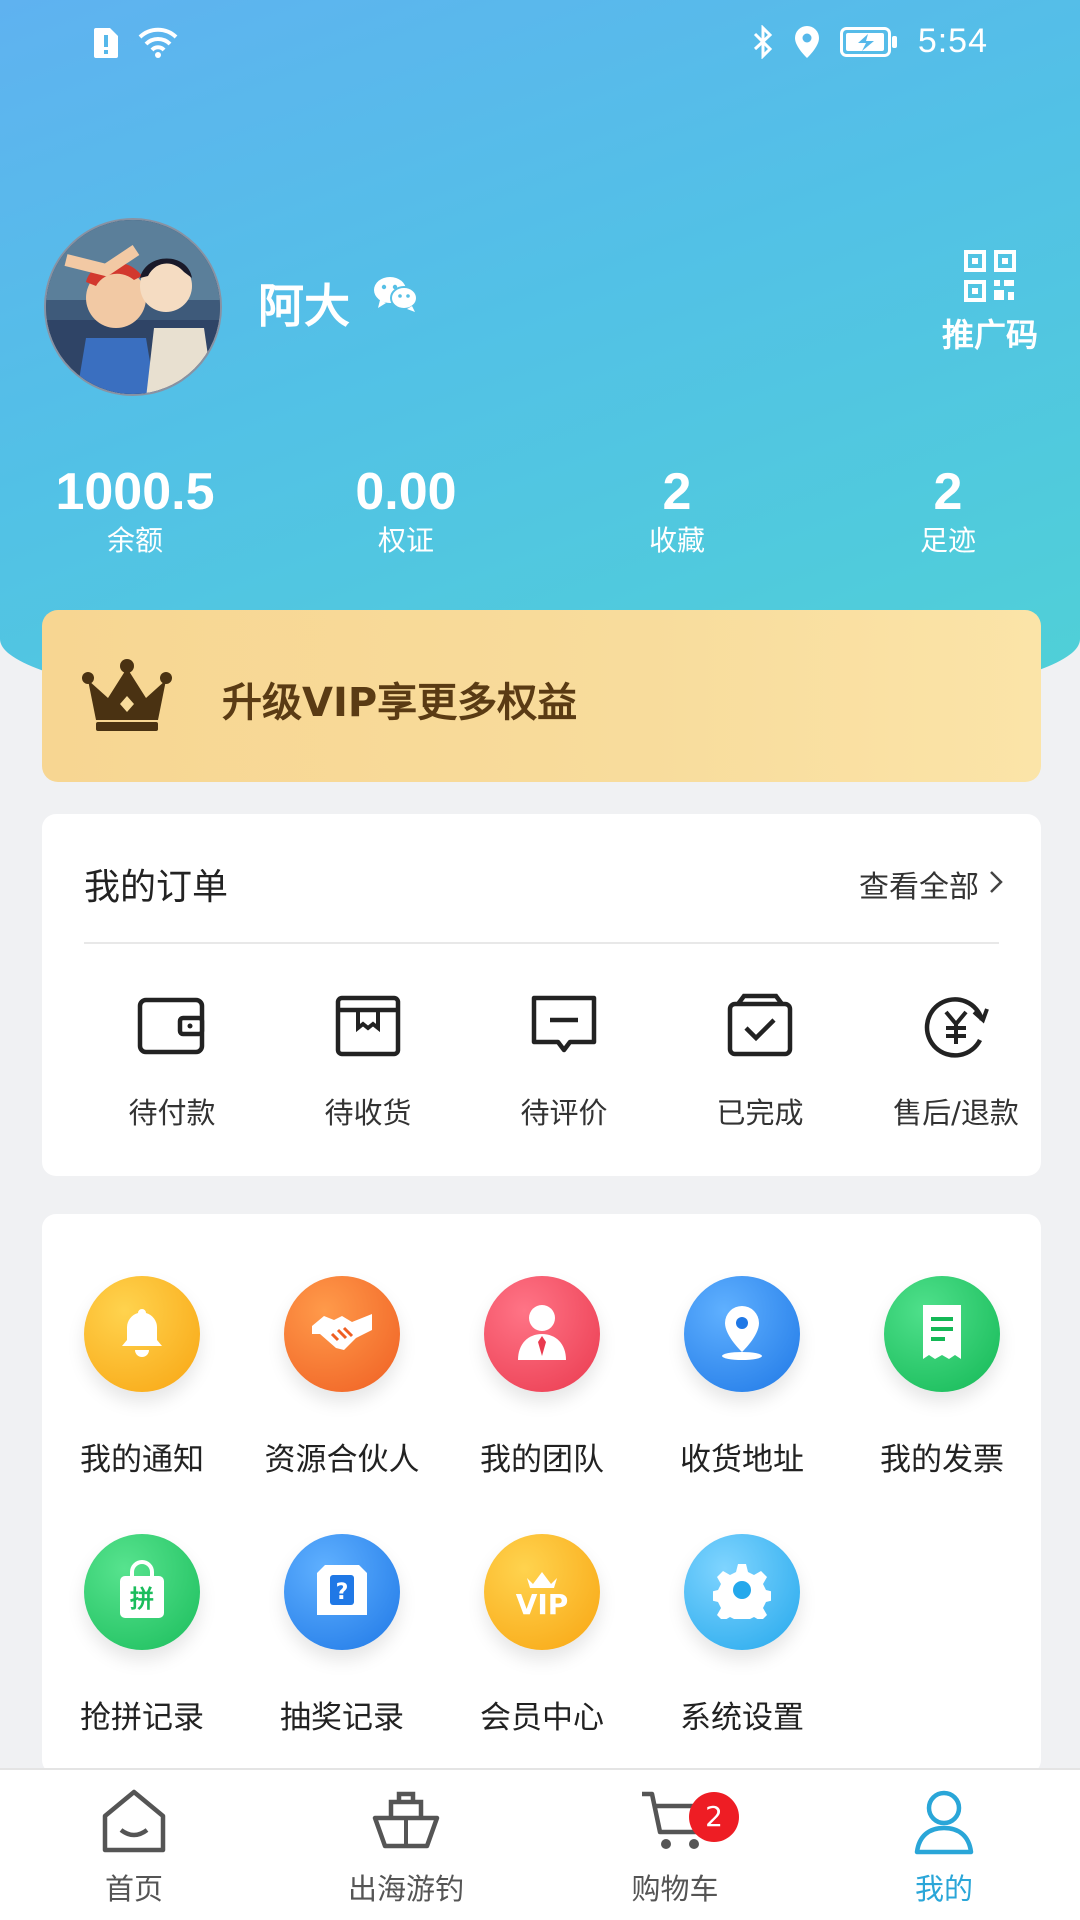  Describe the element at coordinates (405, 540) in the screenshot. I see `stat-label: 权证` at that location.